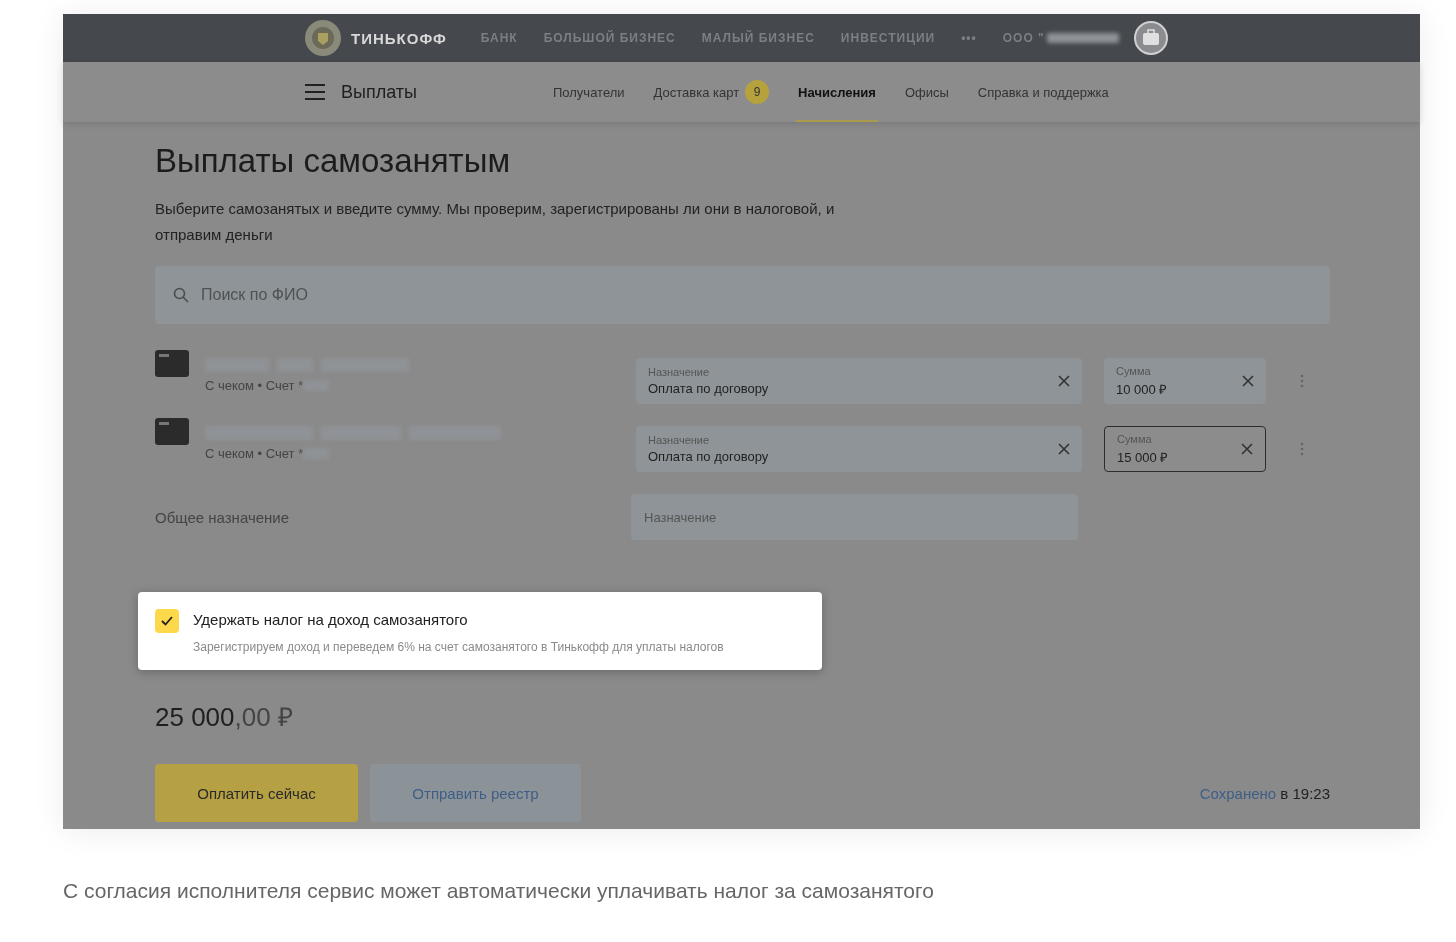 The image size is (1456, 942). I want to click on menu-icon, so click(316, 92).